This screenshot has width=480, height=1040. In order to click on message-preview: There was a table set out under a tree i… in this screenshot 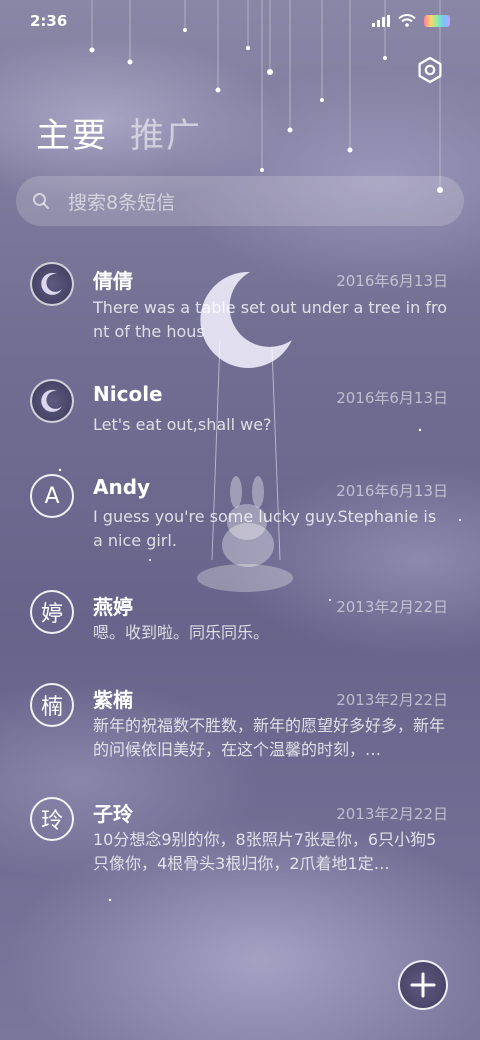, I will do `click(270, 319)`.